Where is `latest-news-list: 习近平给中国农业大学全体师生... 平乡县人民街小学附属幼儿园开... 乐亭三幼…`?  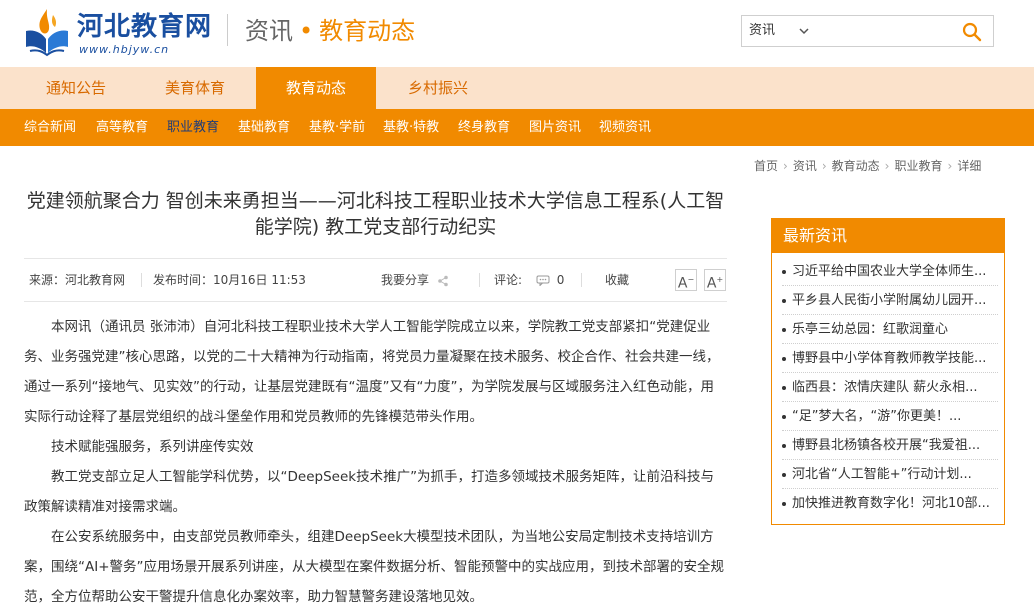
latest-news-list: 习近平给中国农业大学全体师生... 平乡县人民街小学附属幼儿园开... 乐亭三幼… is located at coordinates (888, 385).